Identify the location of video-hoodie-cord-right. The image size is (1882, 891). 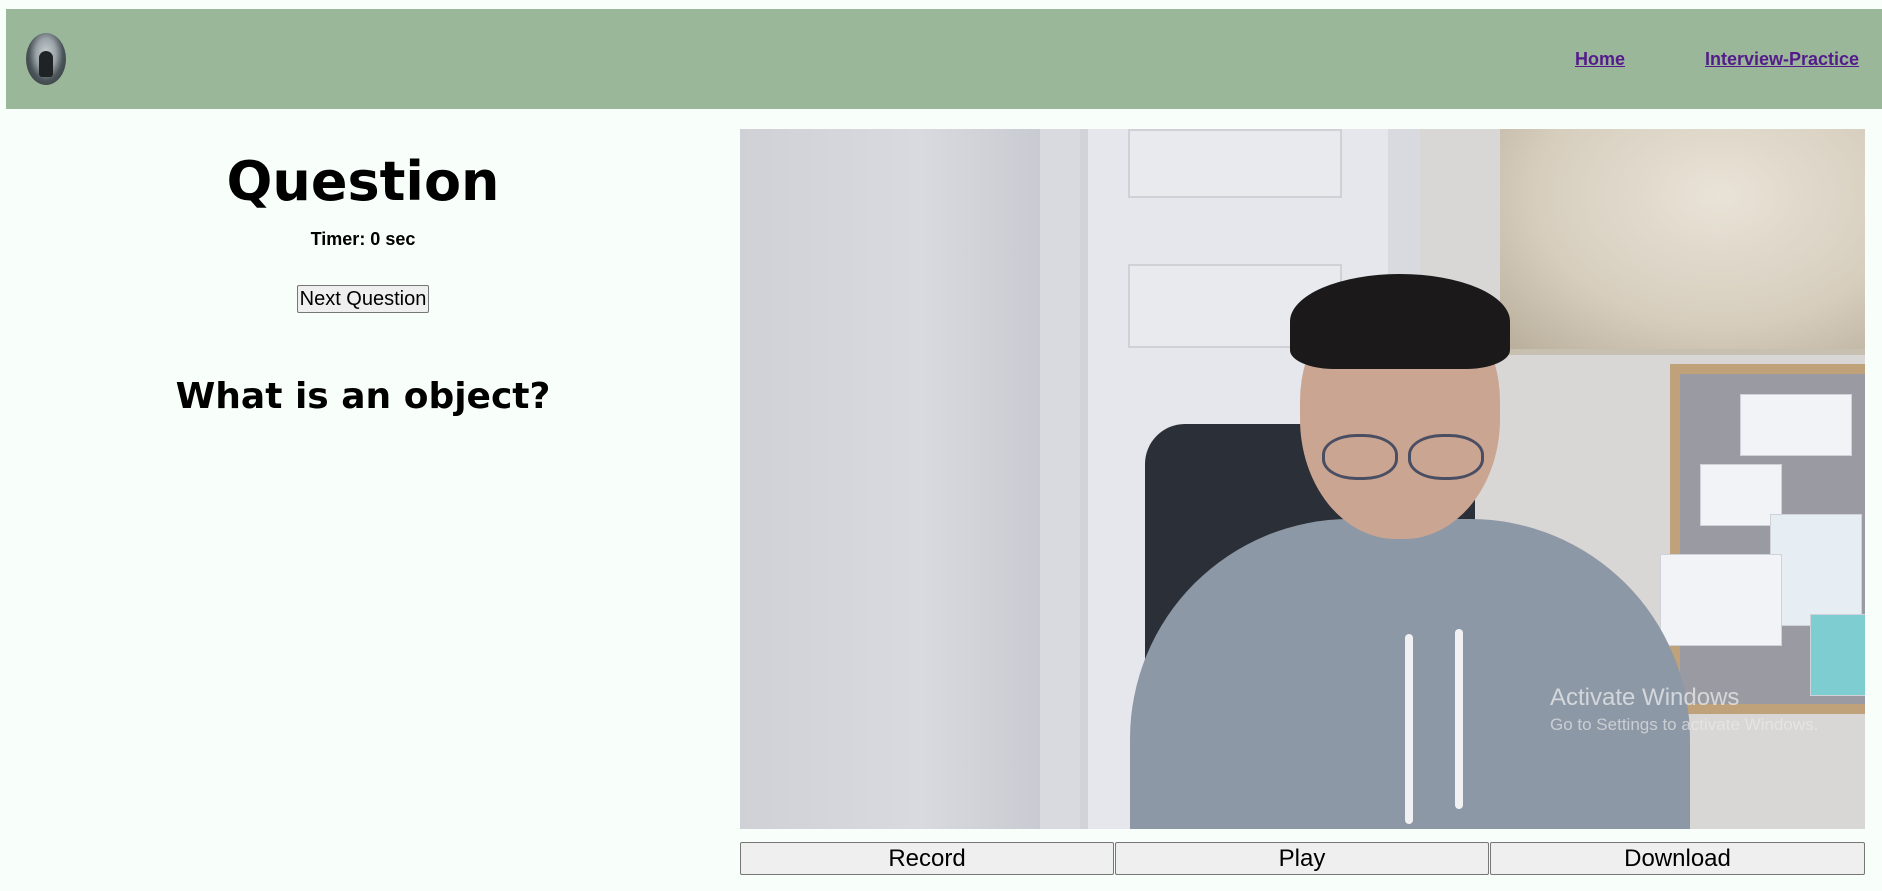
(1459, 719).